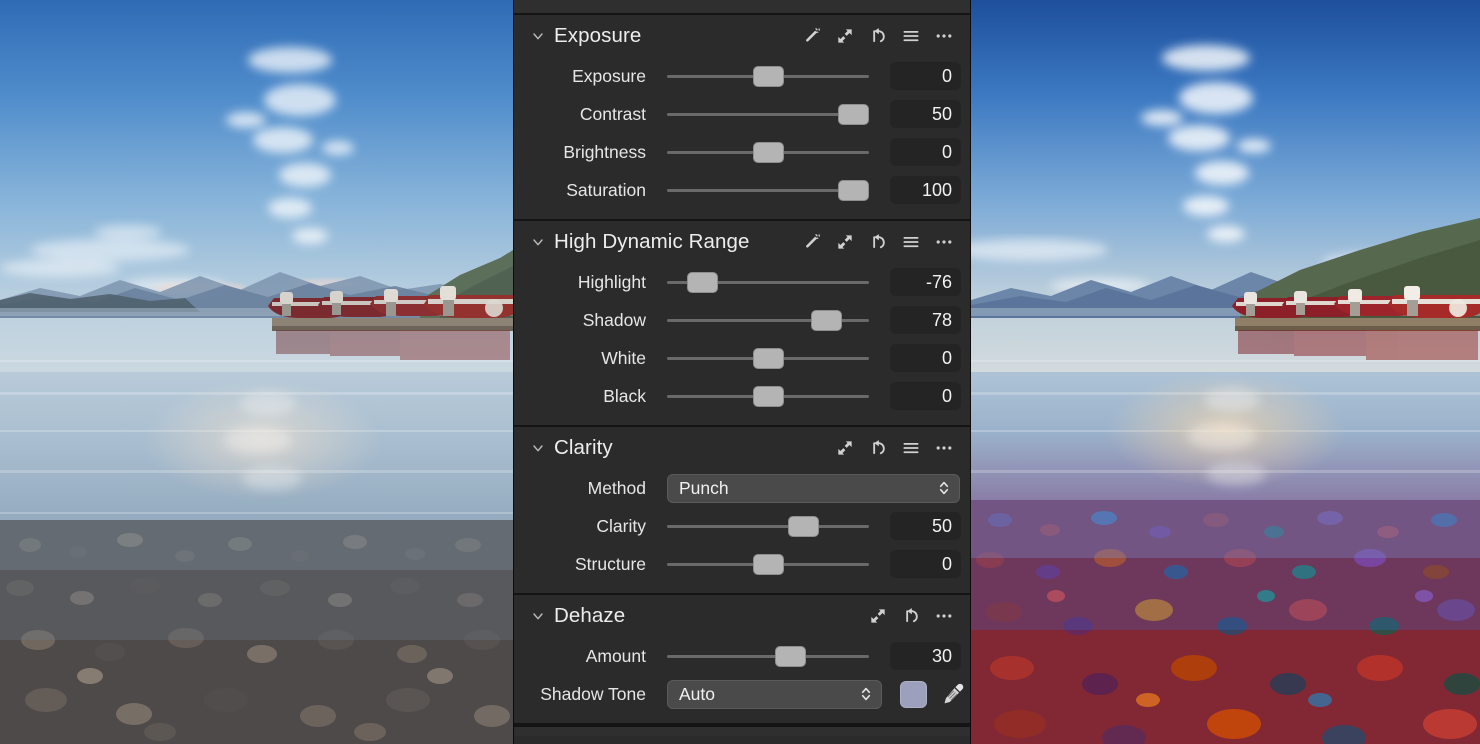  I want to click on value-field-brightness: 0, so click(925, 152).